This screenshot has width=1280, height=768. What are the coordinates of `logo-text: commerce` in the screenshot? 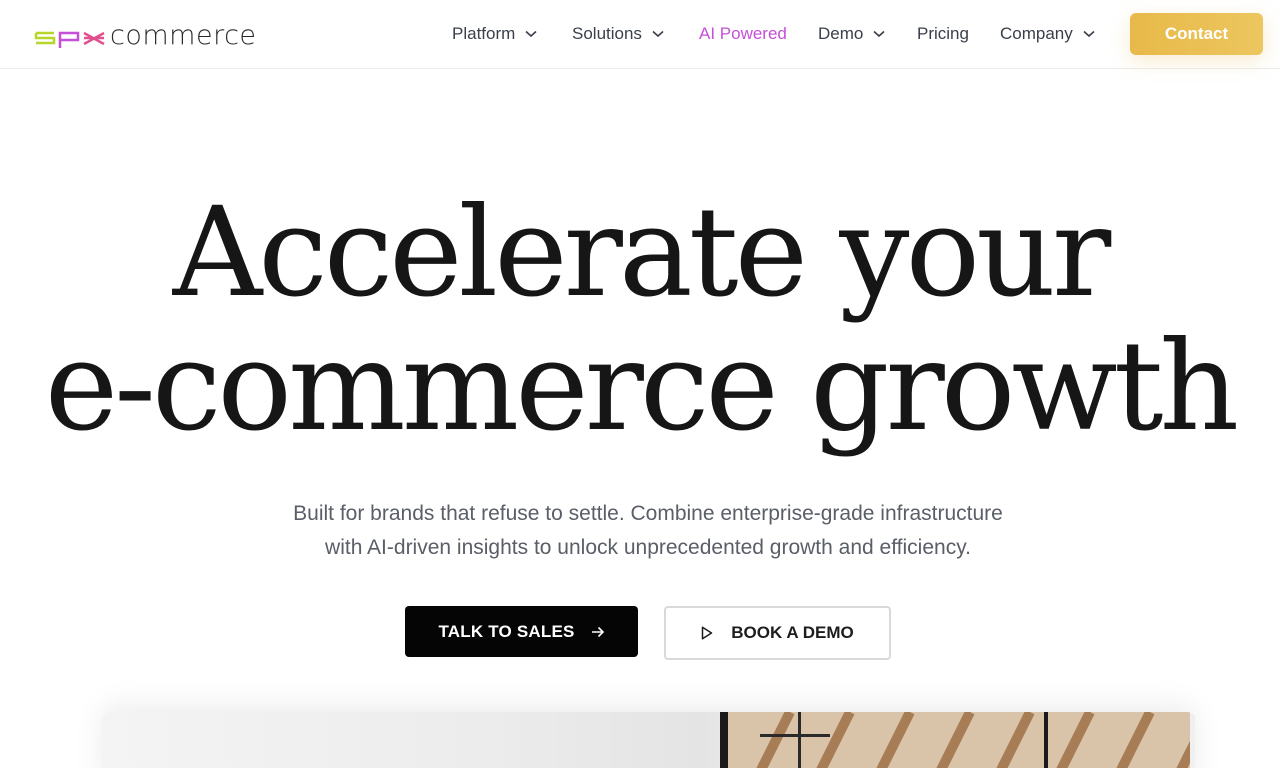 It's located at (183, 35).